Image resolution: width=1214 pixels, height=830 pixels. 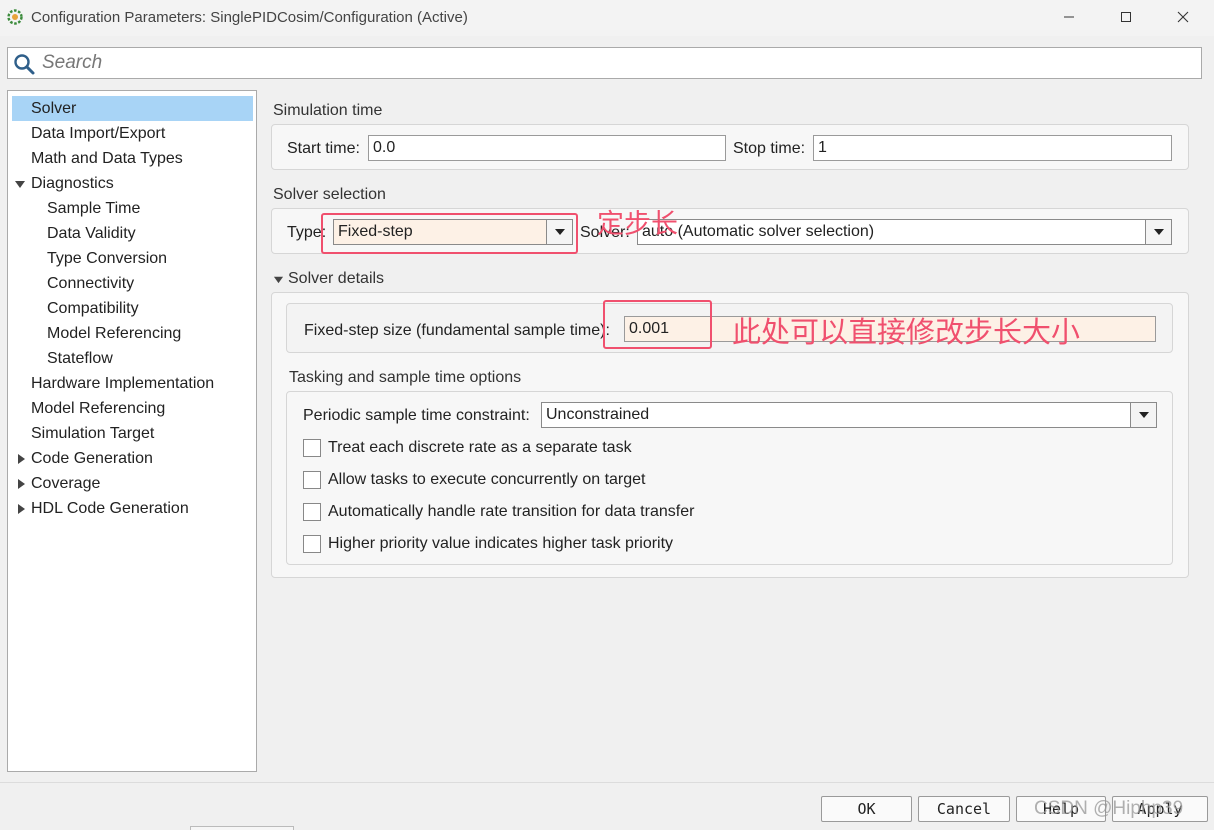 What do you see at coordinates (98, 133) in the screenshot?
I see `tree-item-label: Data Import/Export` at bounding box center [98, 133].